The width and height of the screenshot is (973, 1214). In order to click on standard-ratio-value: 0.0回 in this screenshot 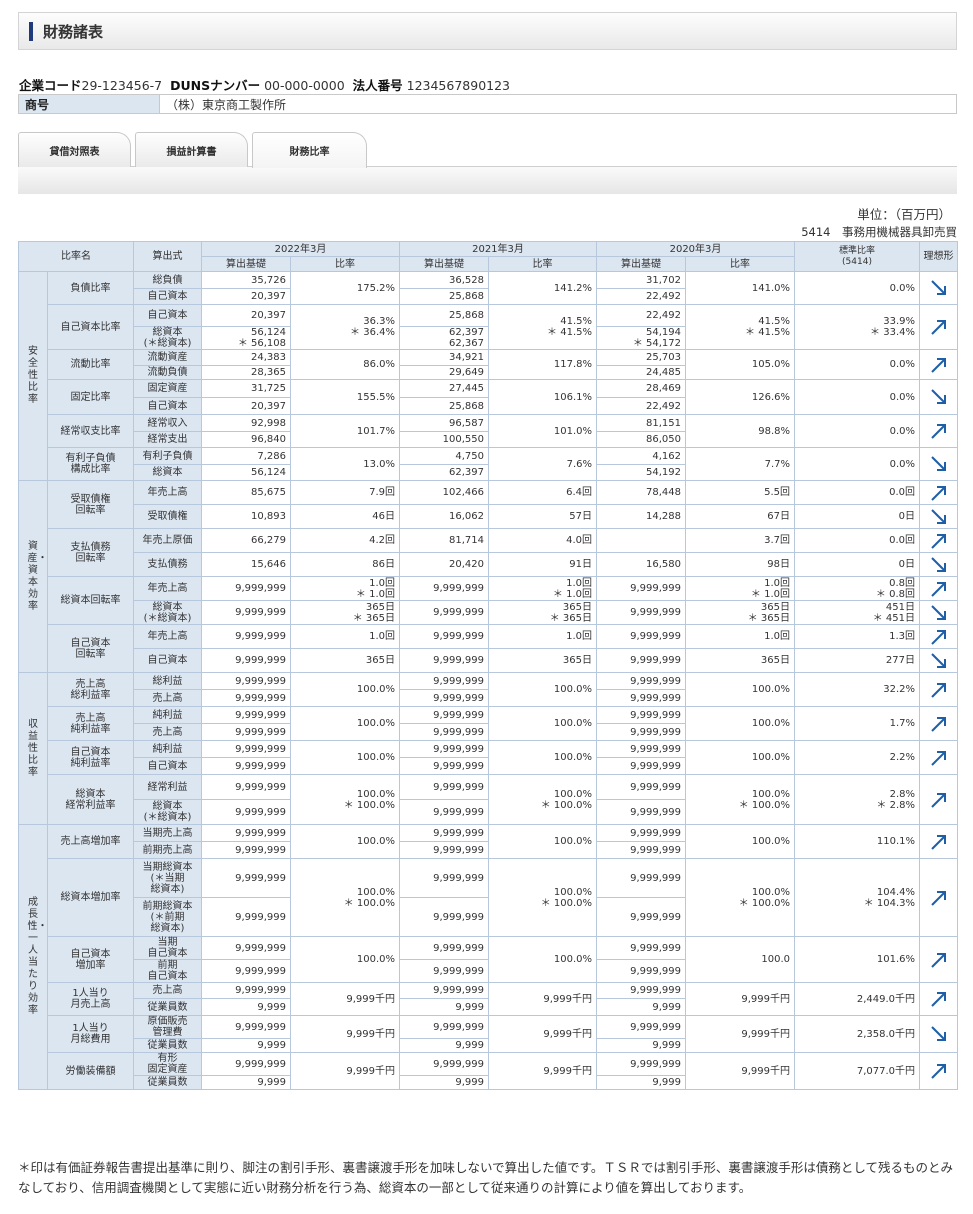, I will do `click(857, 492)`.